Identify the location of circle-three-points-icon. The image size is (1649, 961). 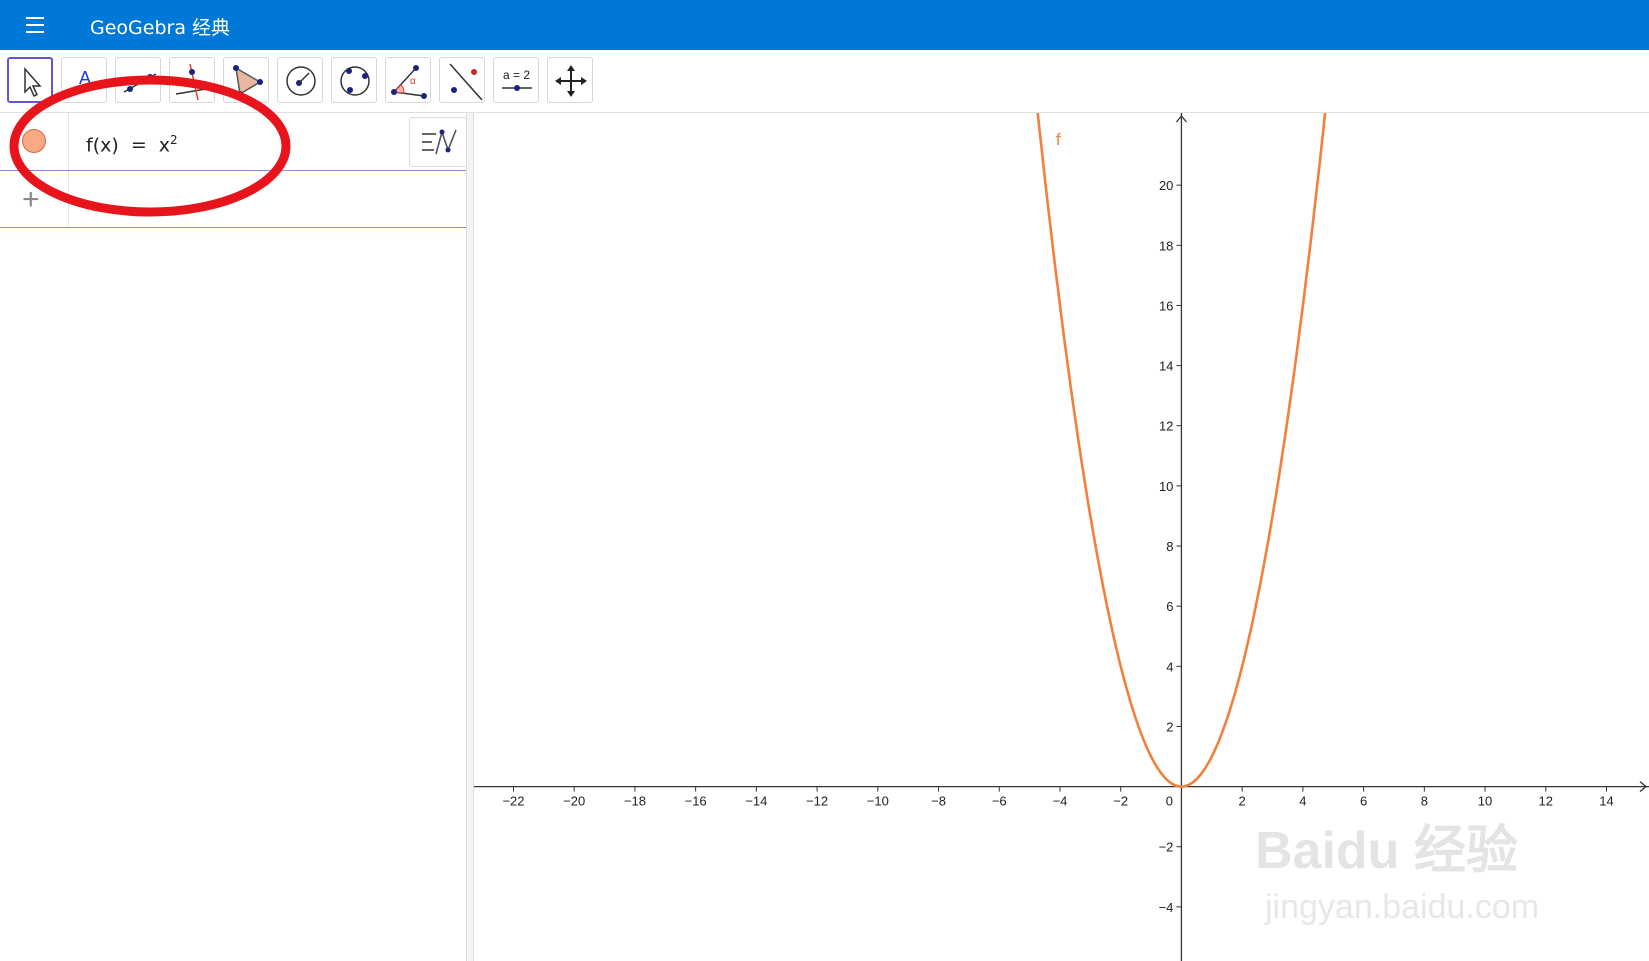
(355, 81).